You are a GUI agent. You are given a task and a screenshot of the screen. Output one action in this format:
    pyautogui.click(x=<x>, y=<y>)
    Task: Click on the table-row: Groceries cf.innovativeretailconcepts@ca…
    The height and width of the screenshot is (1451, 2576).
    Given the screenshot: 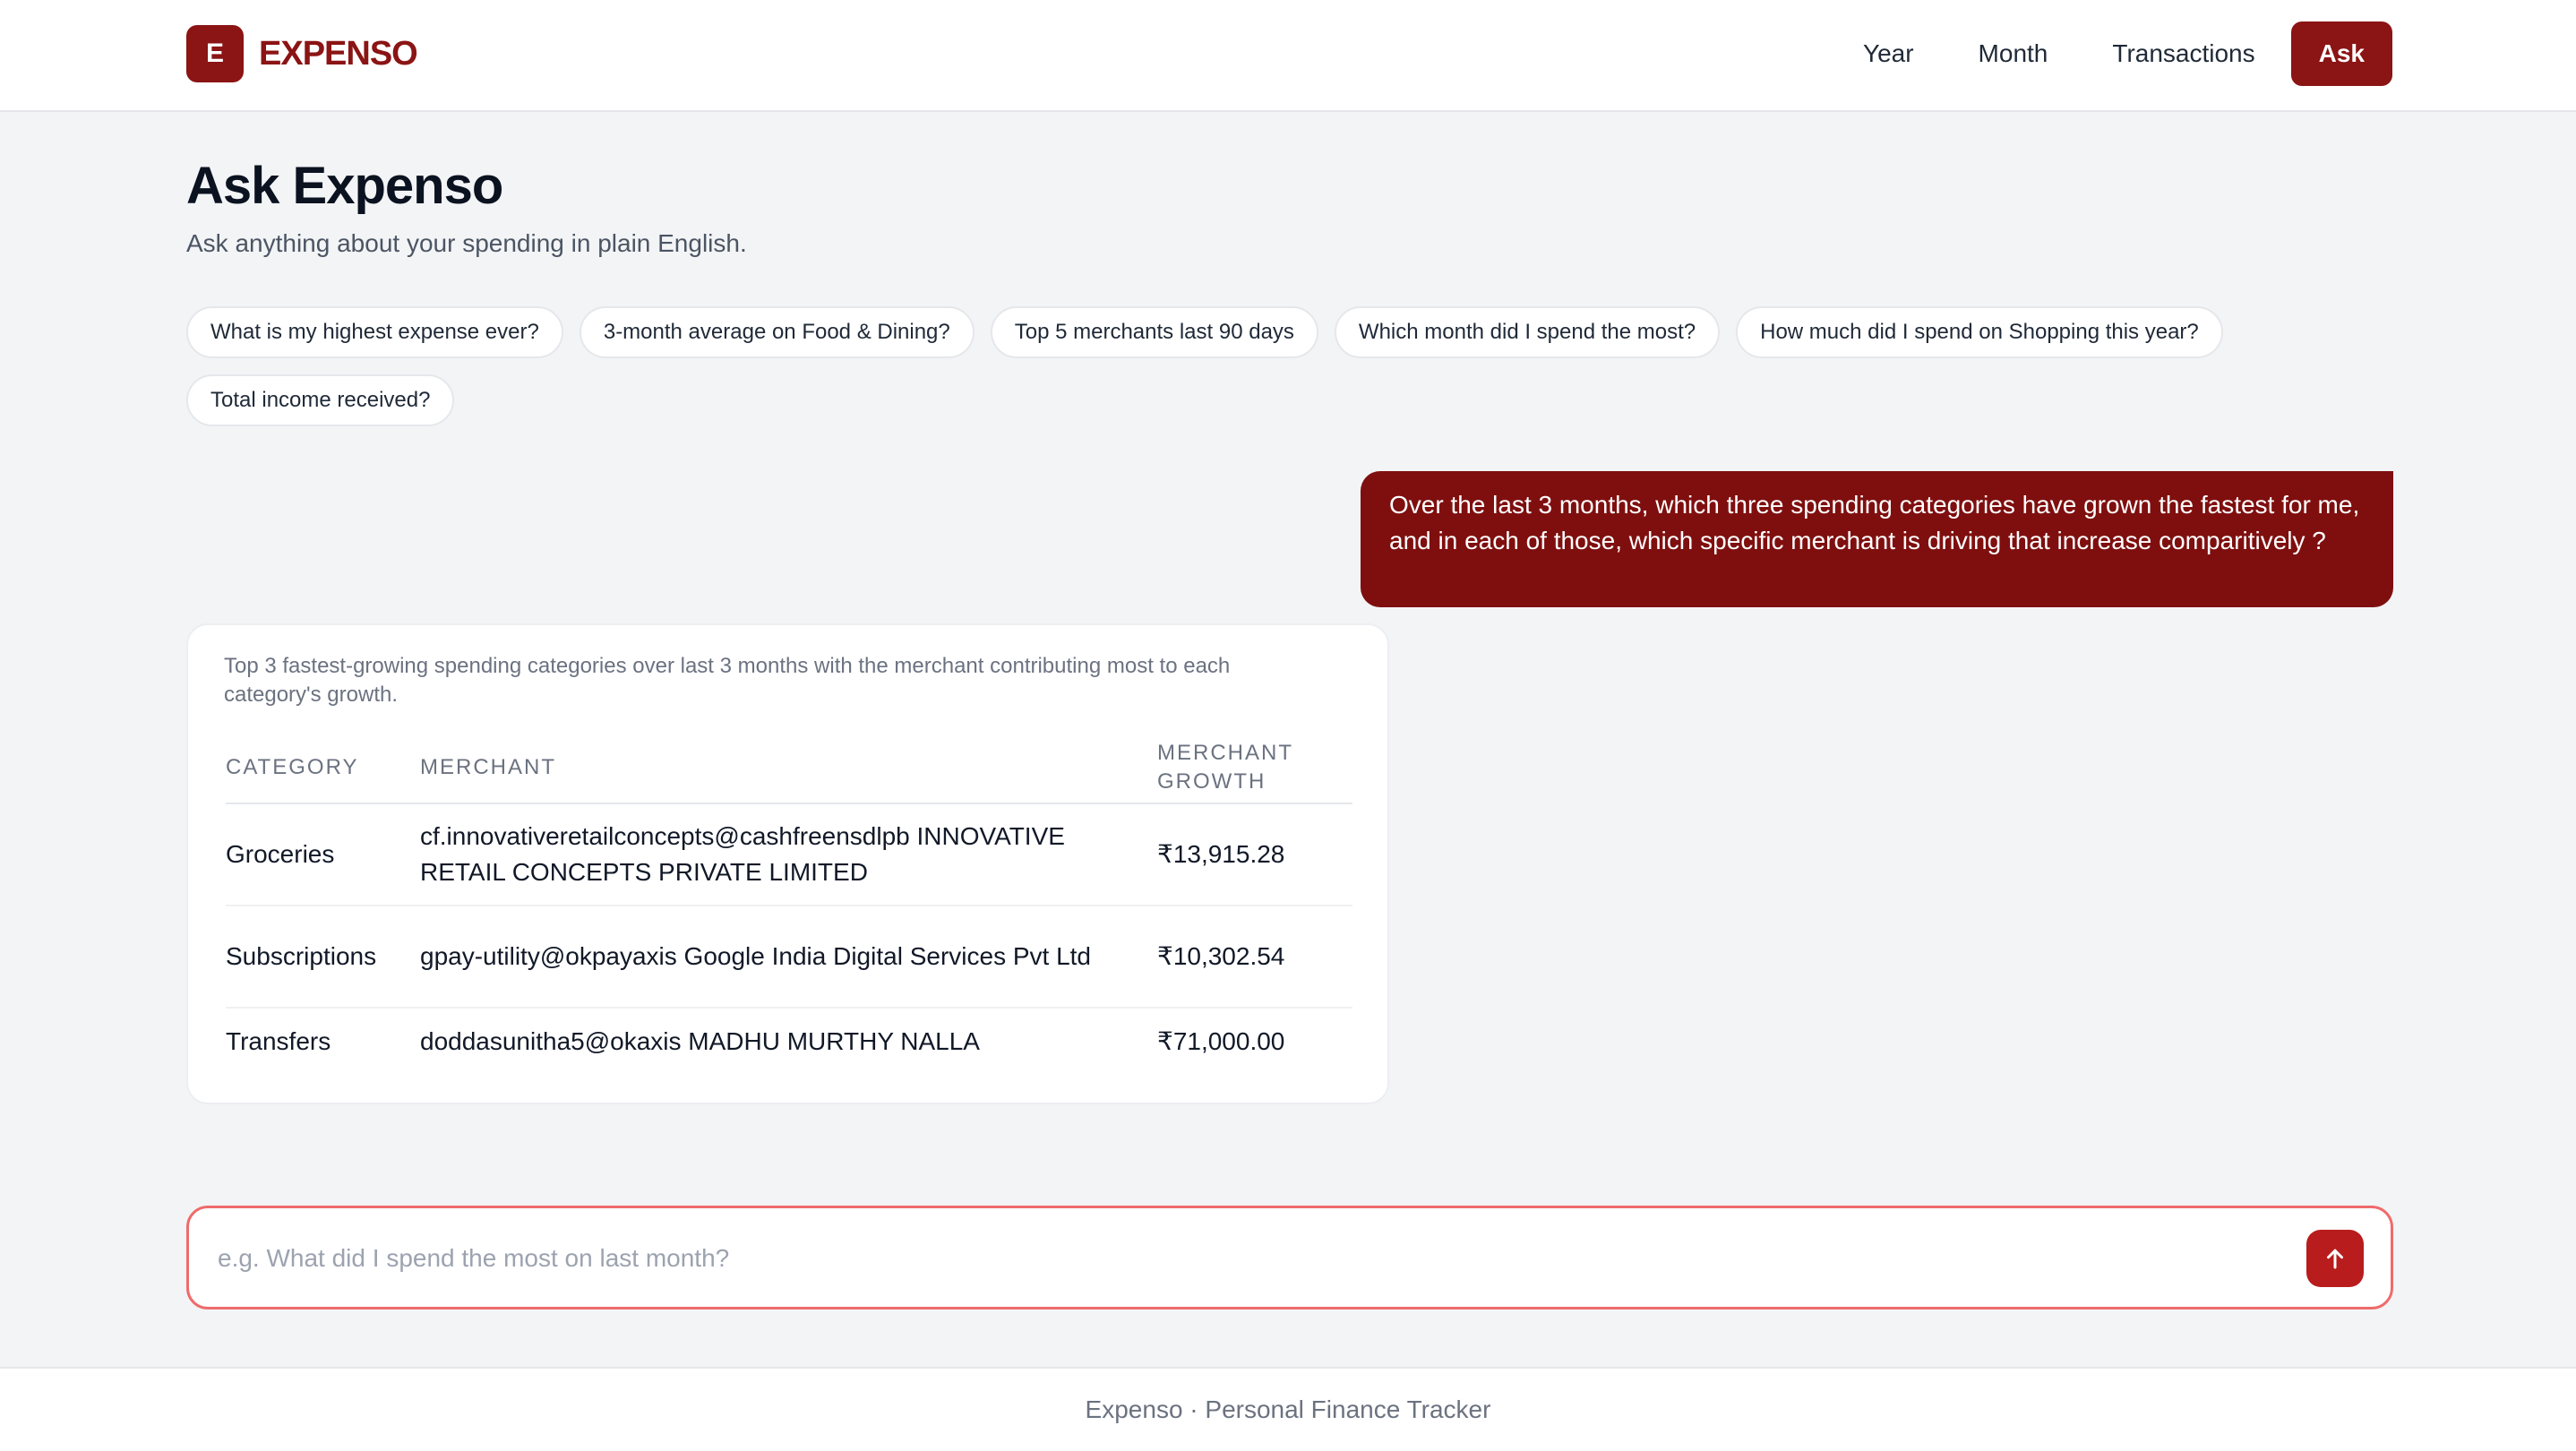 What is the action you would take?
    pyautogui.click(x=789, y=855)
    